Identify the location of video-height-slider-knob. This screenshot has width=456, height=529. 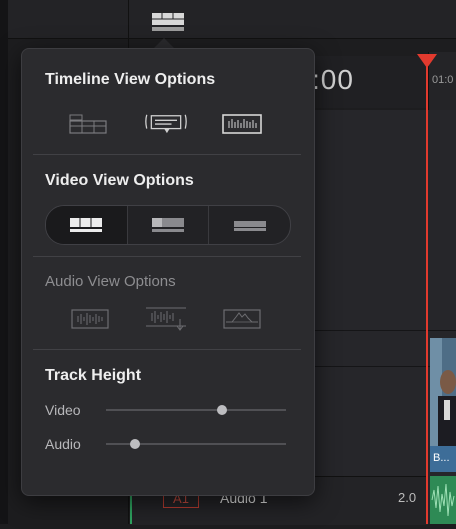
(221, 410).